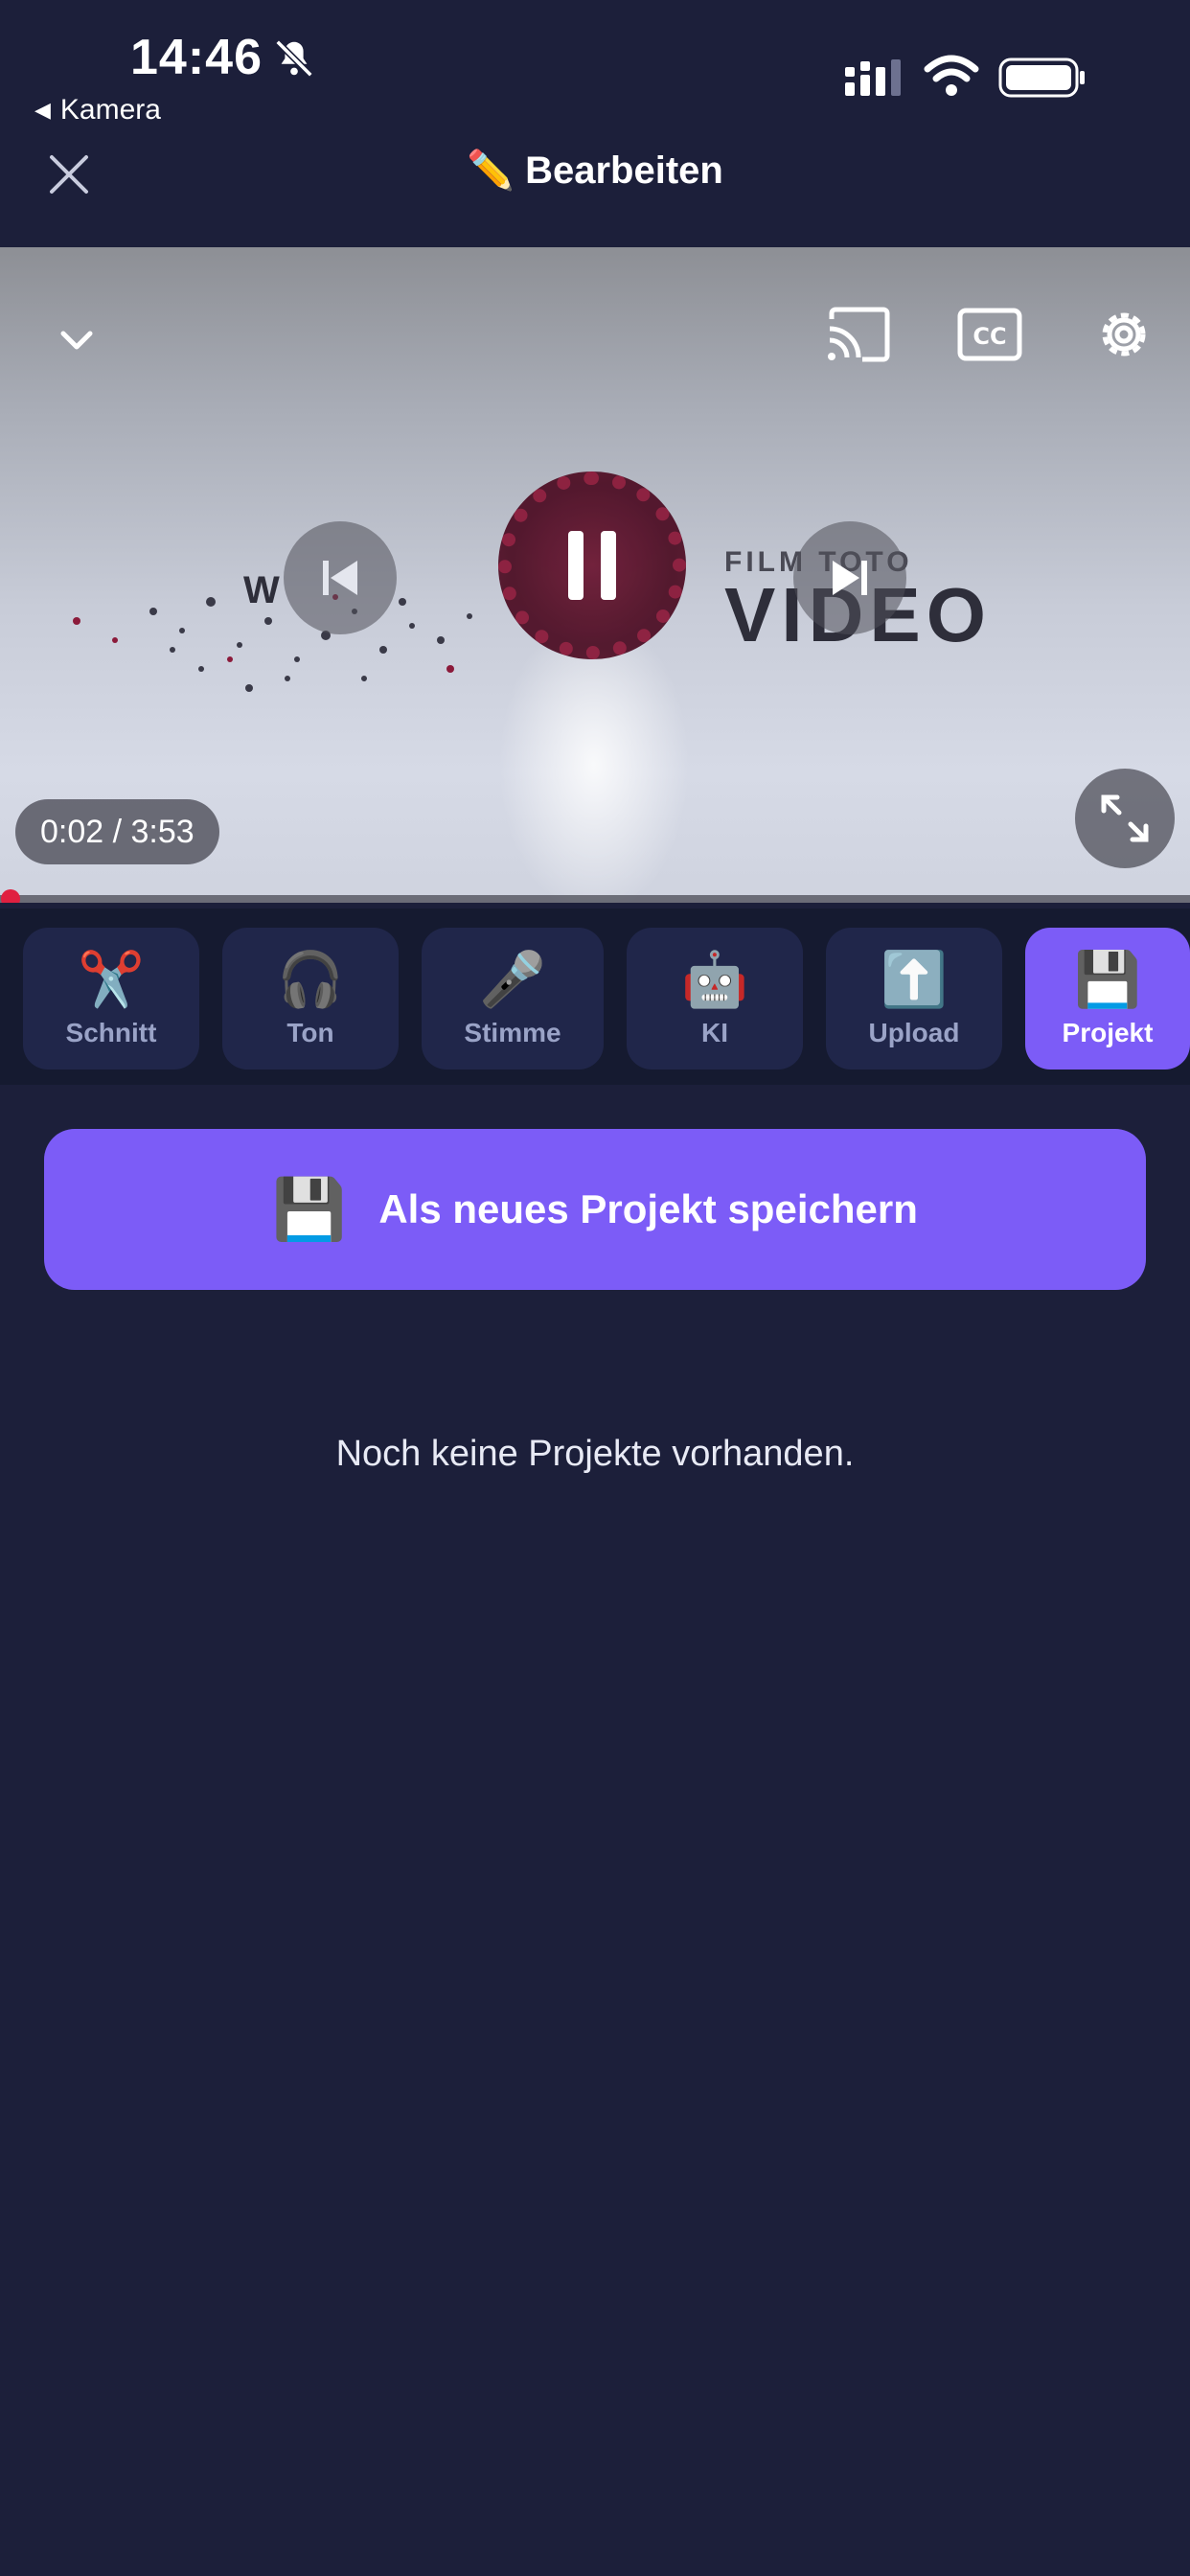 Image resolution: width=1190 pixels, height=2576 pixels. What do you see at coordinates (262, 590) in the screenshot?
I see `video-brand-left: W` at bounding box center [262, 590].